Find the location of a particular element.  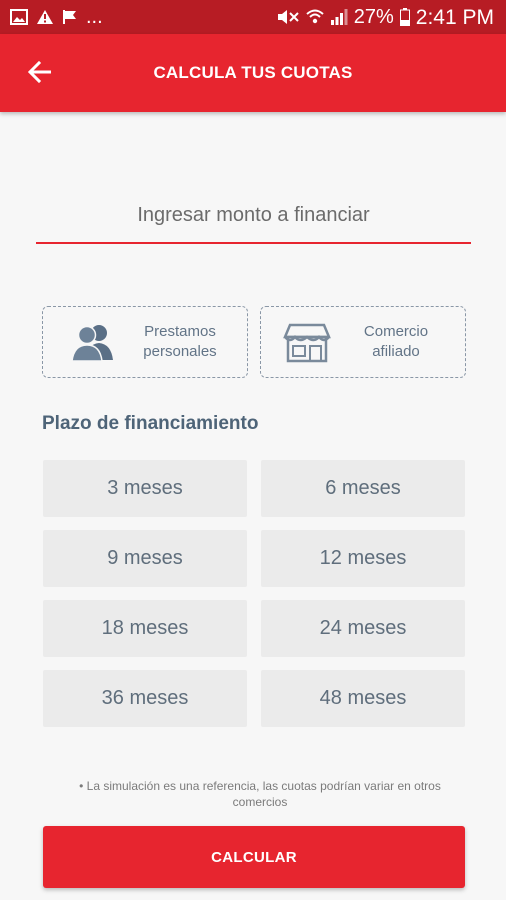

battery-percent: 27% is located at coordinates (373, 17).